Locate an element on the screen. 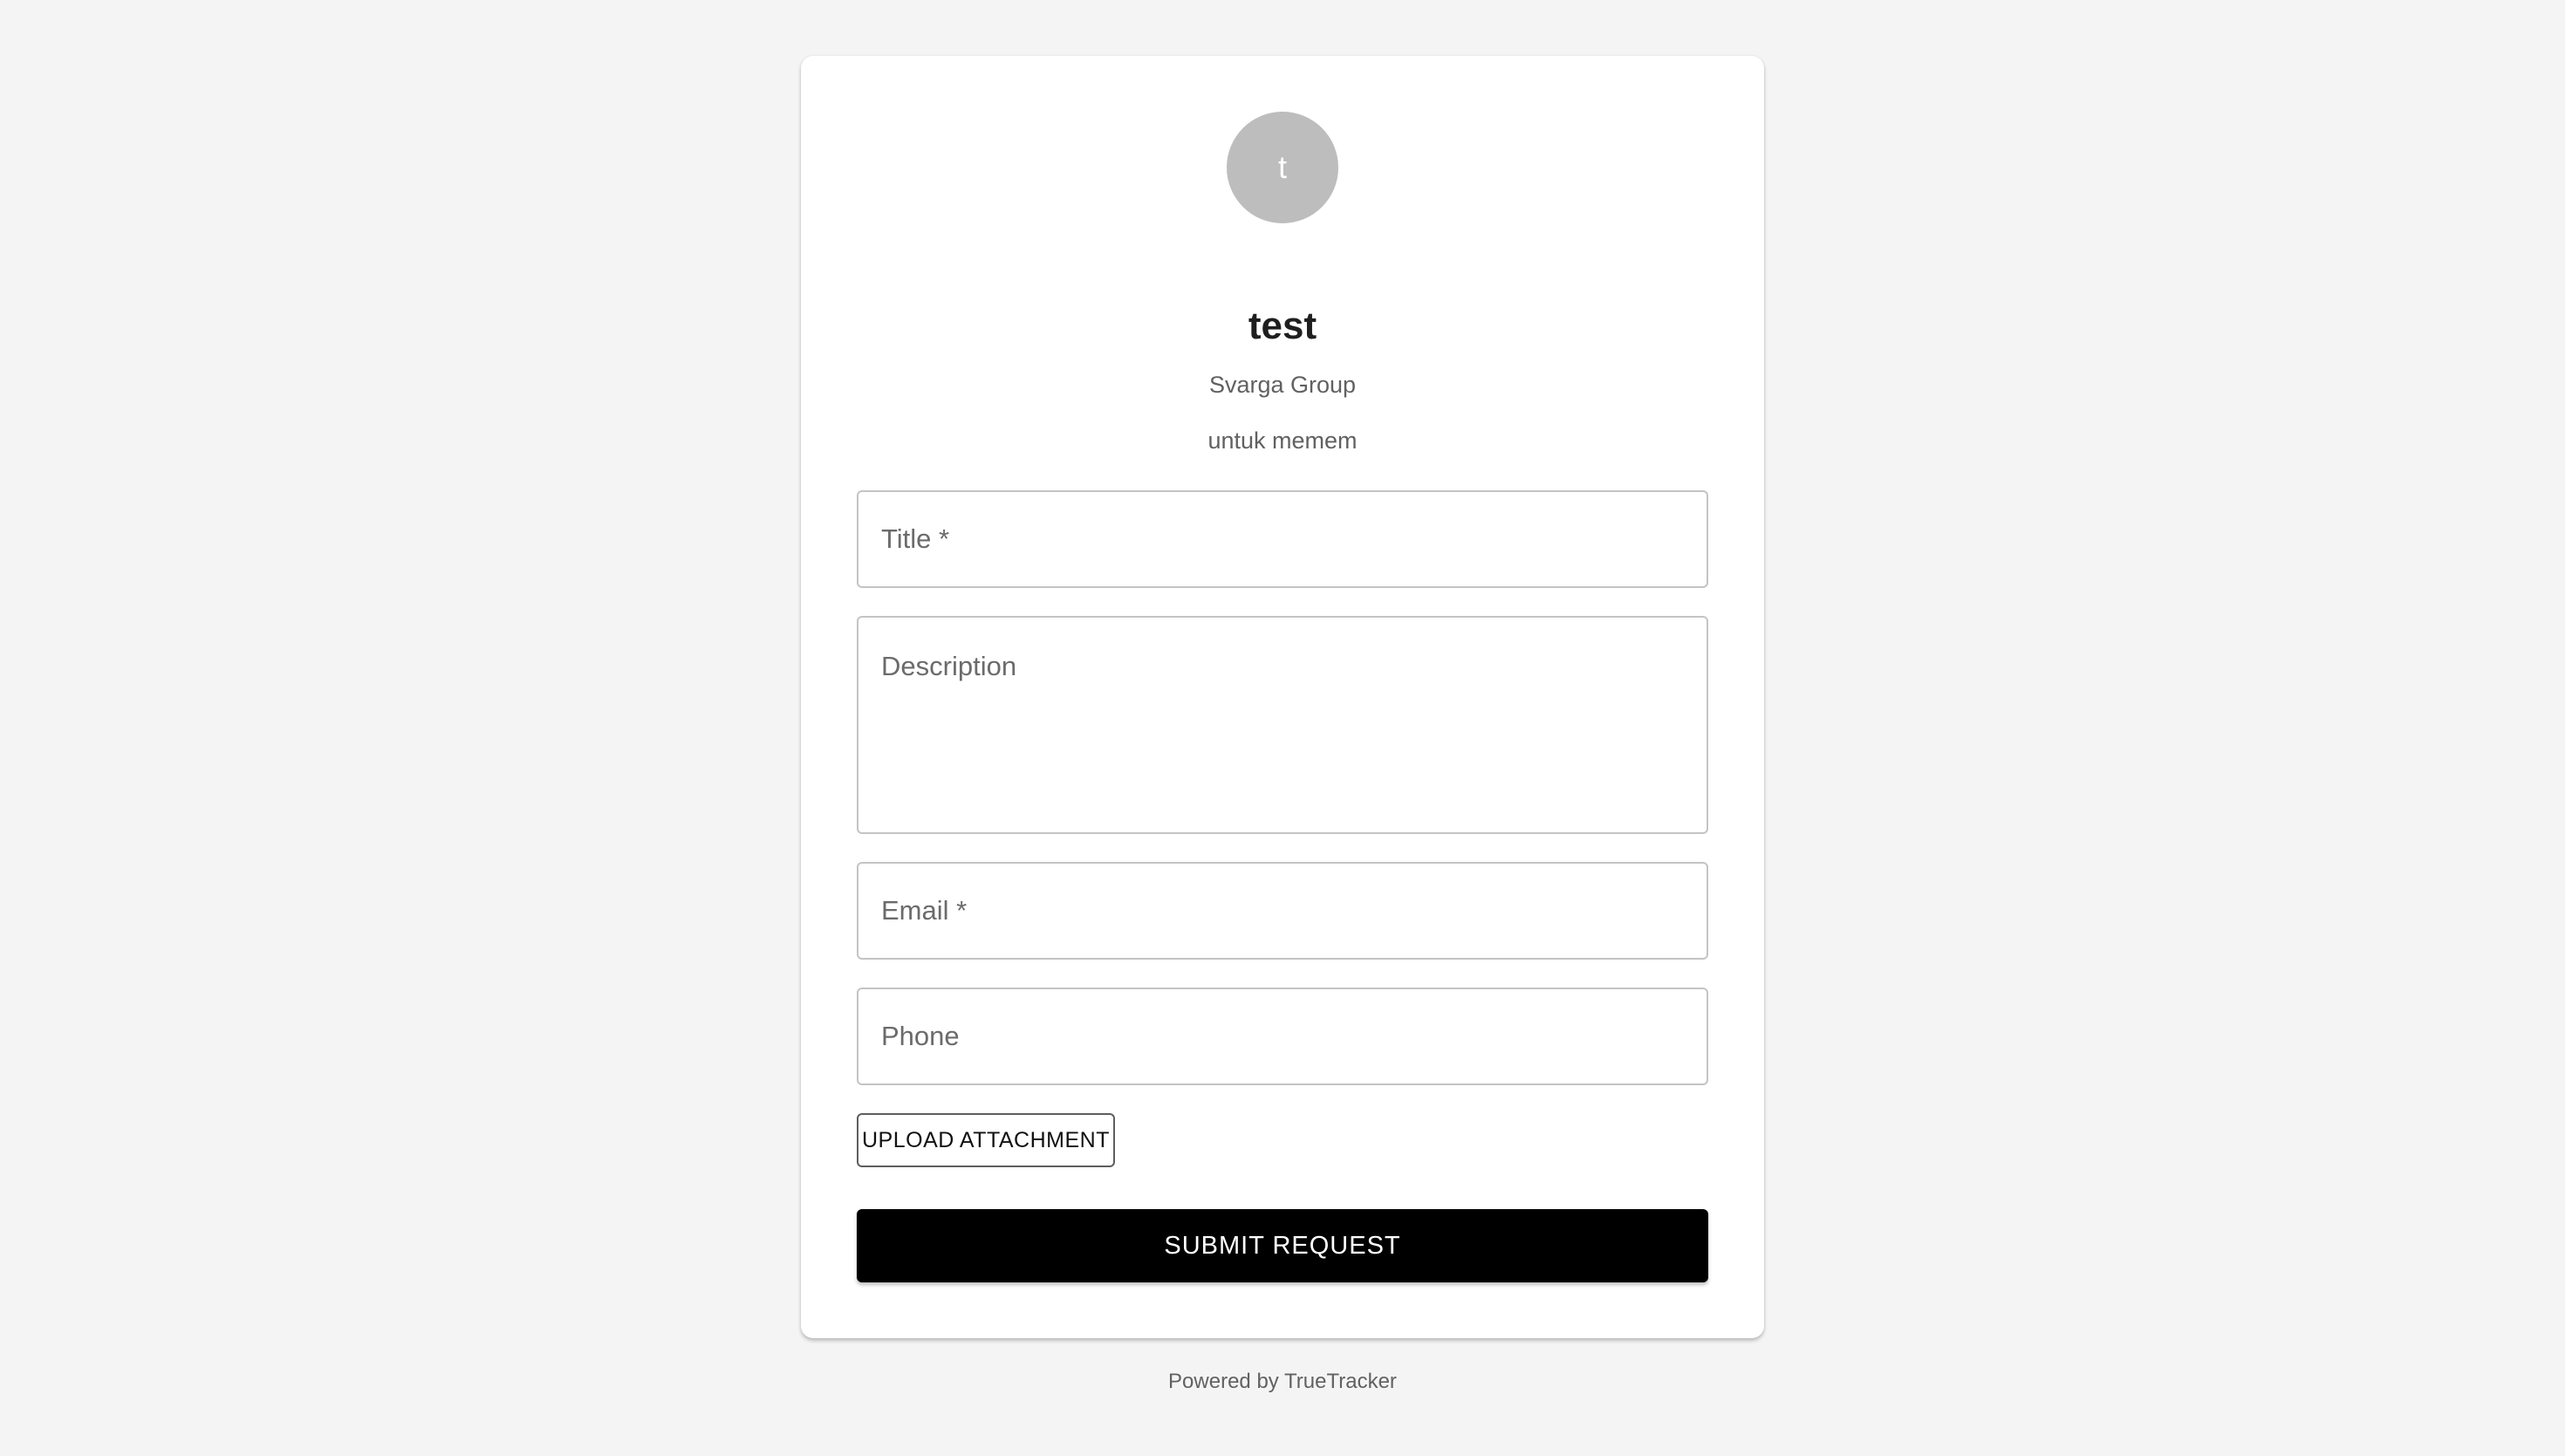  profile-description: untuk memem is located at coordinates (1282, 440).